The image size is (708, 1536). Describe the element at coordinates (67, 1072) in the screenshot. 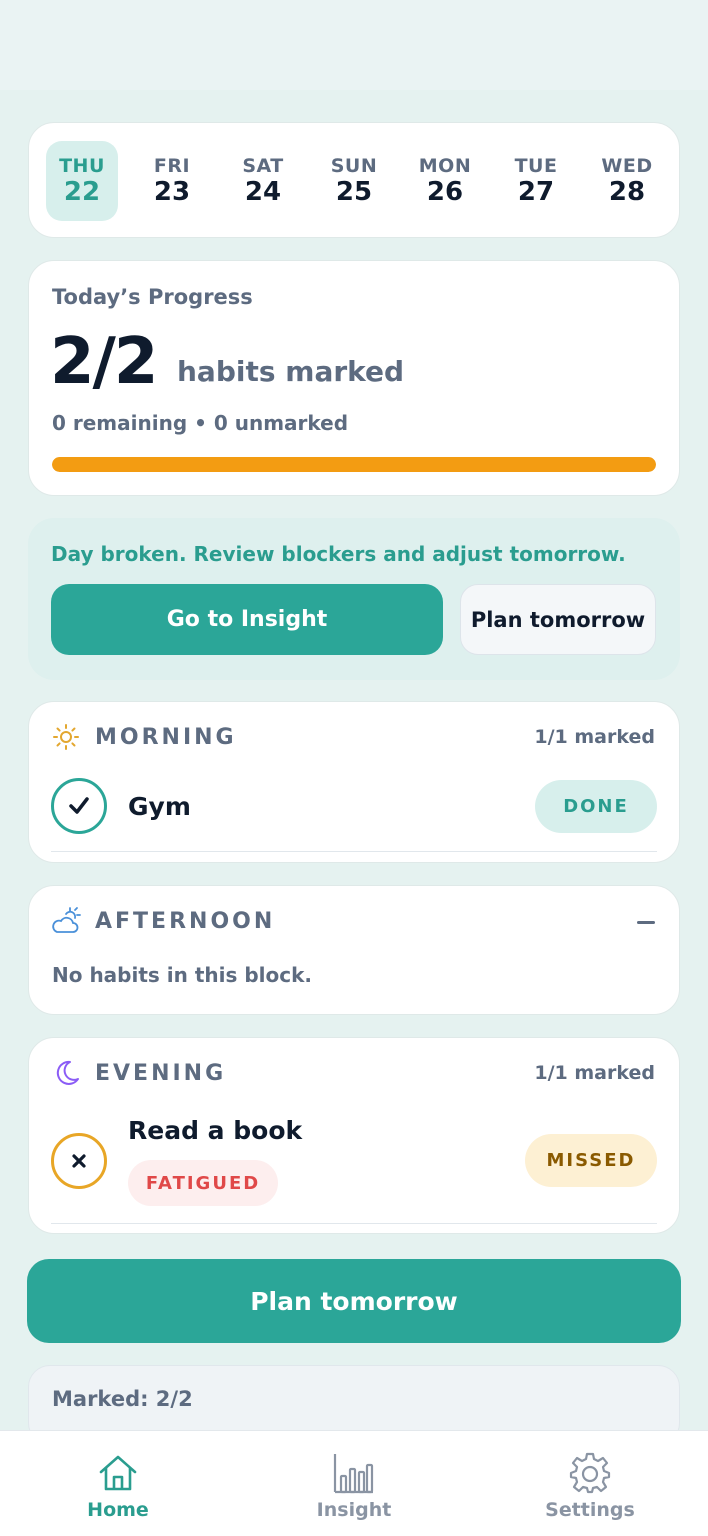

I see `moon-icon` at that location.